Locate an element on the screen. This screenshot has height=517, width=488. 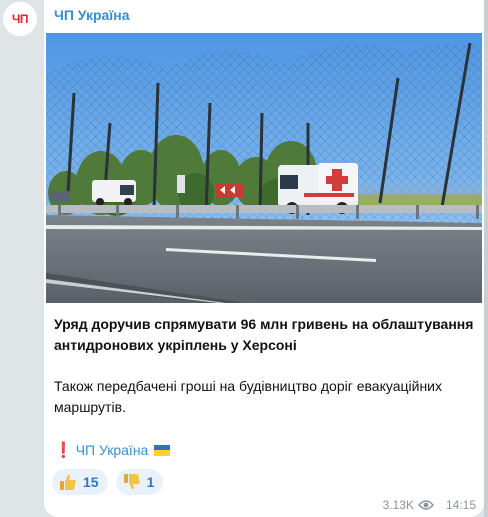
channel-avatar-text: ЧП is located at coordinates (20, 19).